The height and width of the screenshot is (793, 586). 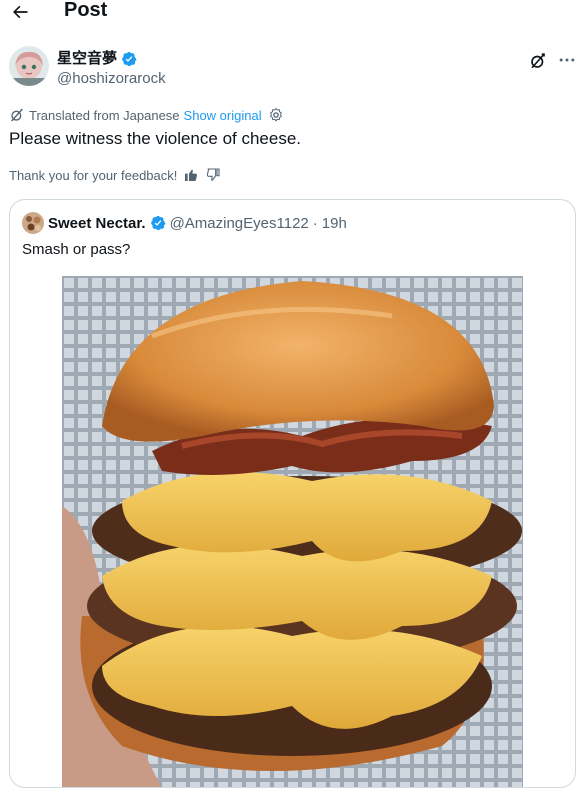 What do you see at coordinates (293, 69) in the screenshot?
I see `post-author: 星空音夢 @hoshizorarock` at bounding box center [293, 69].